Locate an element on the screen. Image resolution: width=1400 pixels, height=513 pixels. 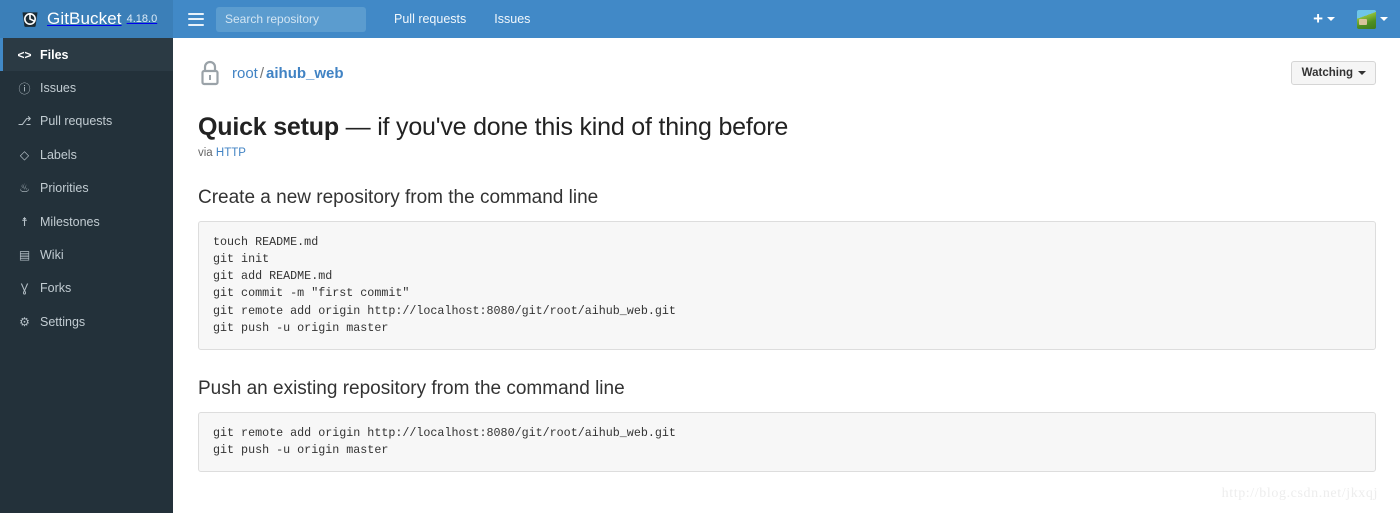
create-new-menu-button: + is located at coordinates (1324, 18).